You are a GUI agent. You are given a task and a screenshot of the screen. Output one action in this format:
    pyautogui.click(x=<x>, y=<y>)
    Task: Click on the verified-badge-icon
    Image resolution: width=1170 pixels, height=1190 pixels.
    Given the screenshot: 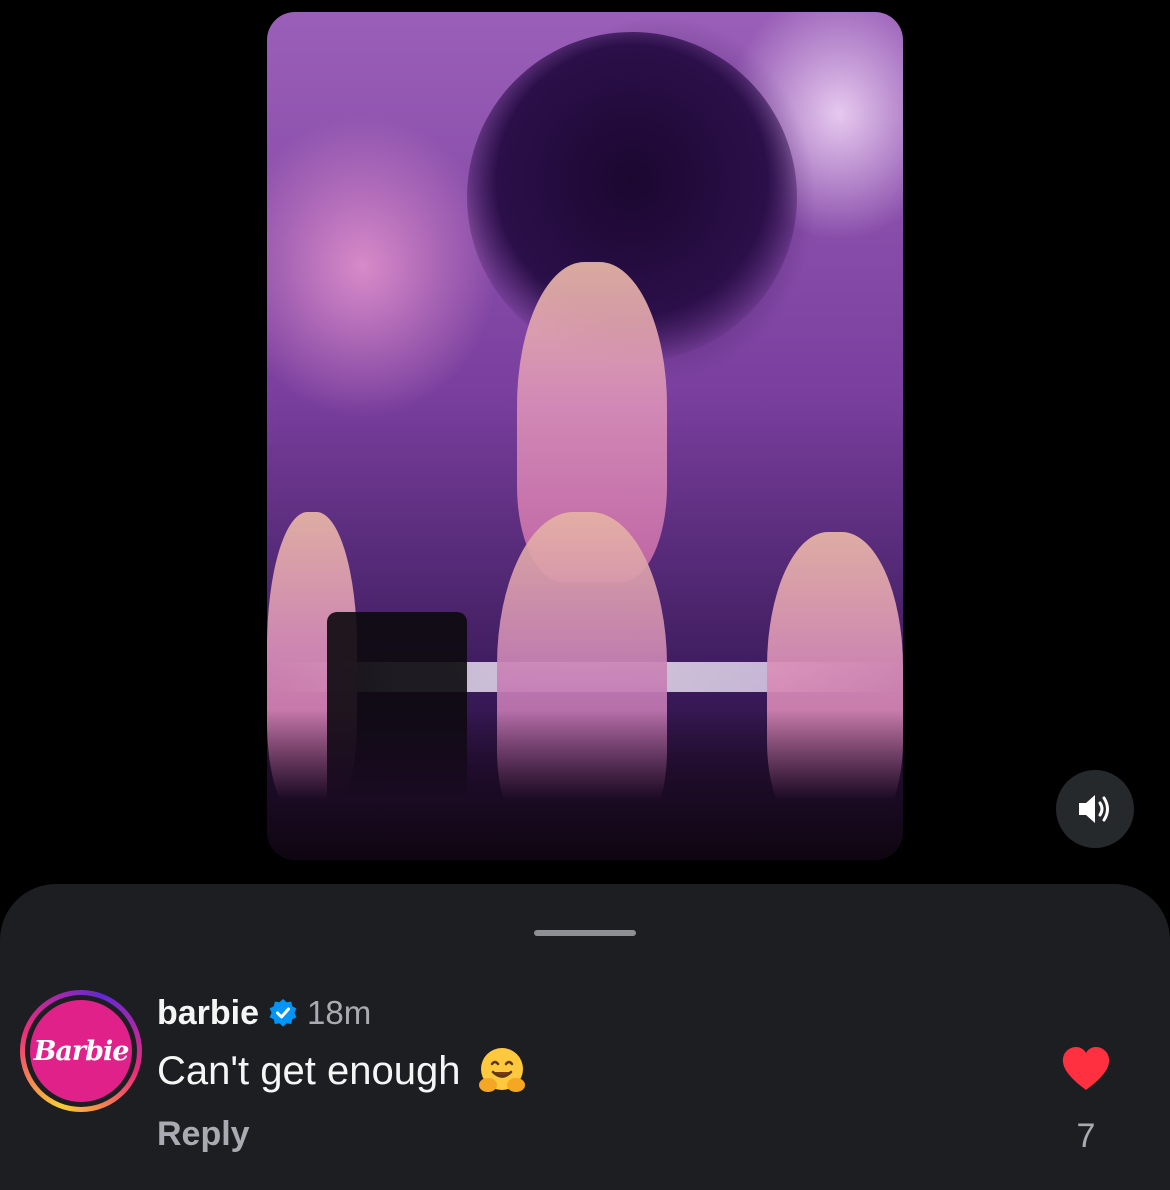 What is the action you would take?
    pyautogui.click(x=283, y=1013)
    